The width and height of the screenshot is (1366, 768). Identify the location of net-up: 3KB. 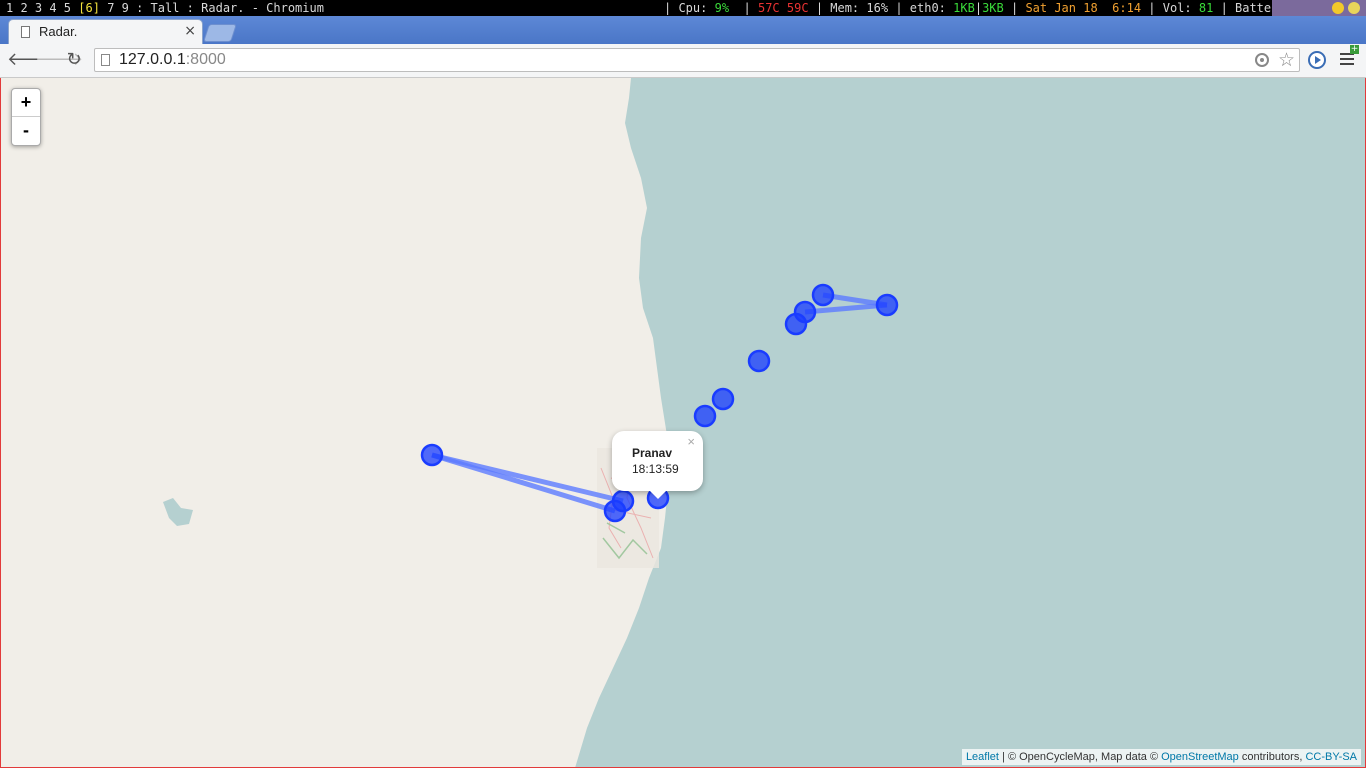
(993, 8).